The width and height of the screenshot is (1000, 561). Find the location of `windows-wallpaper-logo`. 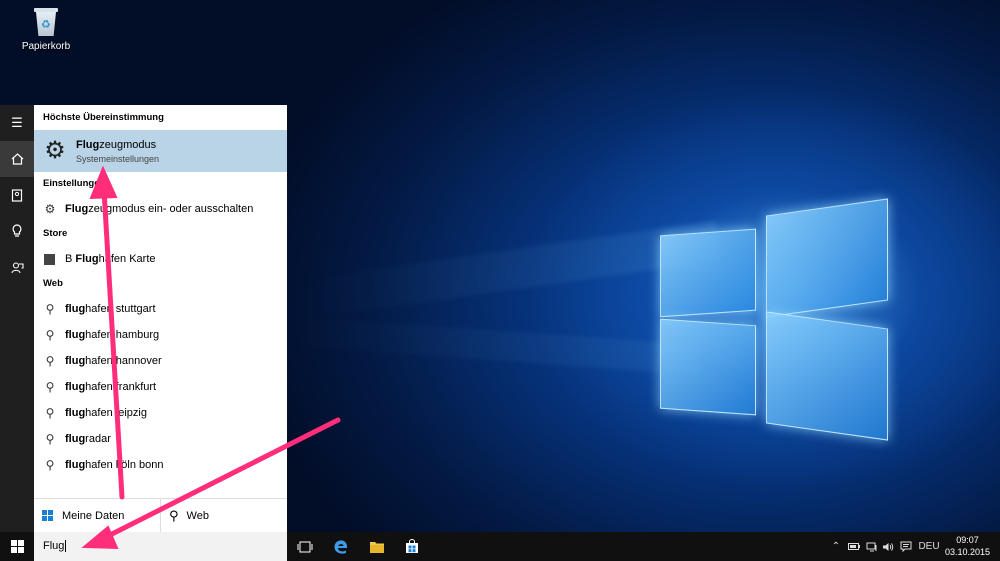

windows-wallpaper-logo is located at coordinates (770, 316).